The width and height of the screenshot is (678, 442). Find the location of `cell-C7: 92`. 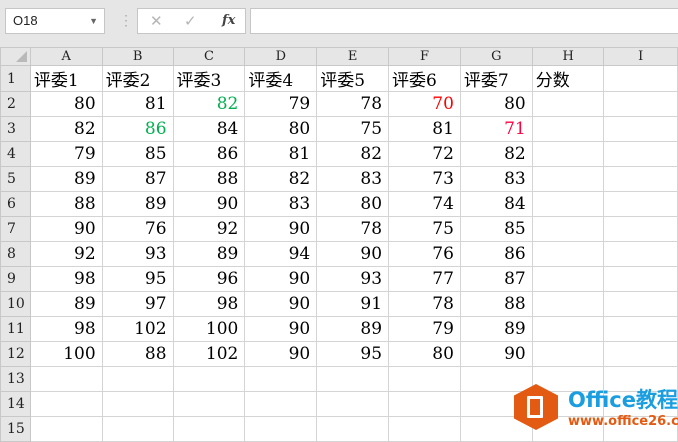

cell-C7: 92 is located at coordinates (209, 229).